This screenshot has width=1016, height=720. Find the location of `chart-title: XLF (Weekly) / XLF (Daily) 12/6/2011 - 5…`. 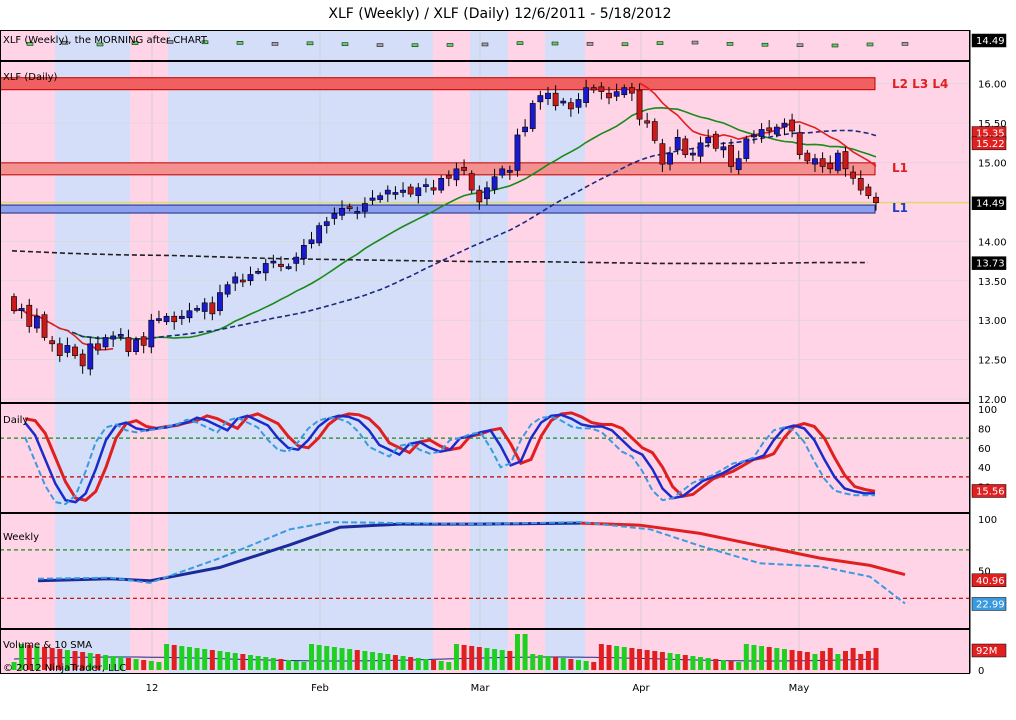

chart-title: XLF (Weekly) / XLF (Daily) 12/6/2011 - 5… is located at coordinates (499, 14).